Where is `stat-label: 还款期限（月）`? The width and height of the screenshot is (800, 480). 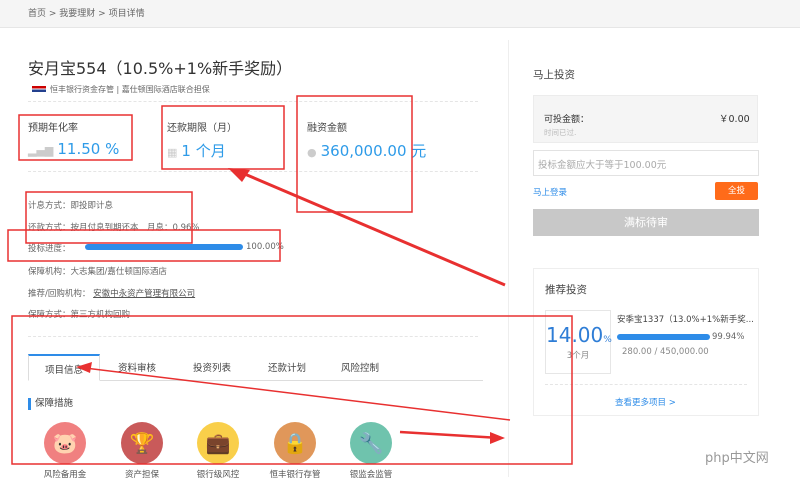 stat-label: 还款期限（月） is located at coordinates (202, 128).